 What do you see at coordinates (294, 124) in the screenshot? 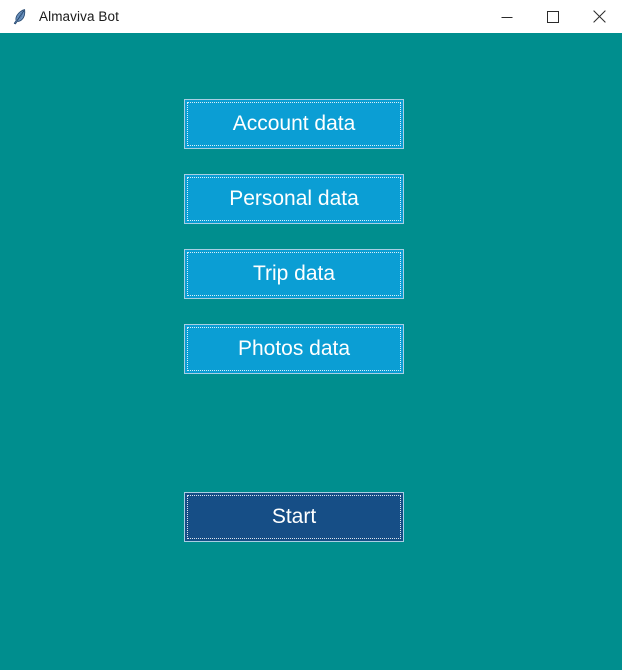
I see `account-data-button: Account data` at bounding box center [294, 124].